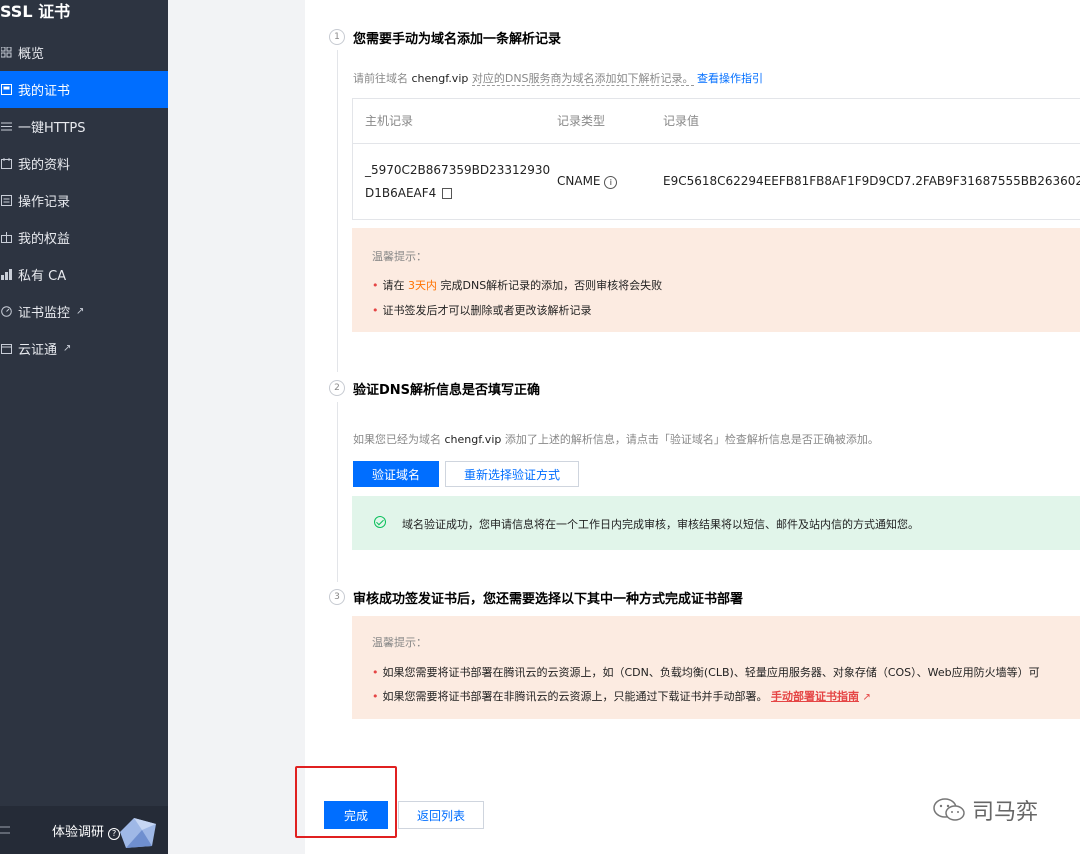  Describe the element at coordinates (44, 313) in the screenshot. I see `sidebar-item-label: 证书监控` at that location.